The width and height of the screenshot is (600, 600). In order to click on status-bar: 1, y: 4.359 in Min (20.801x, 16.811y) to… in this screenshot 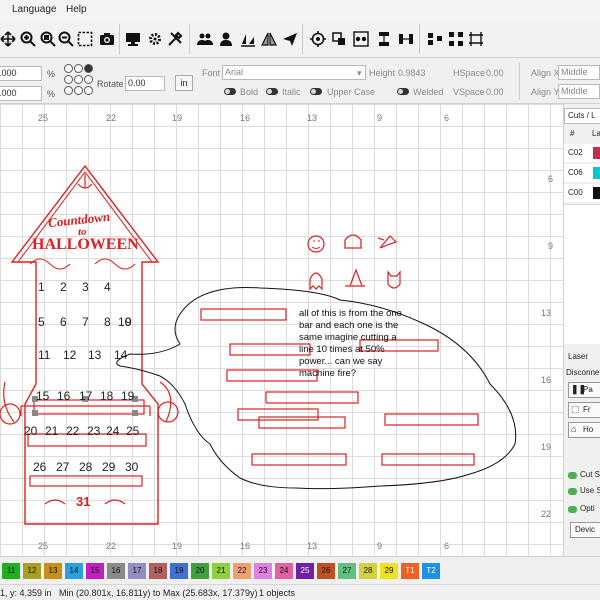, I will do `click(300, 592)`.